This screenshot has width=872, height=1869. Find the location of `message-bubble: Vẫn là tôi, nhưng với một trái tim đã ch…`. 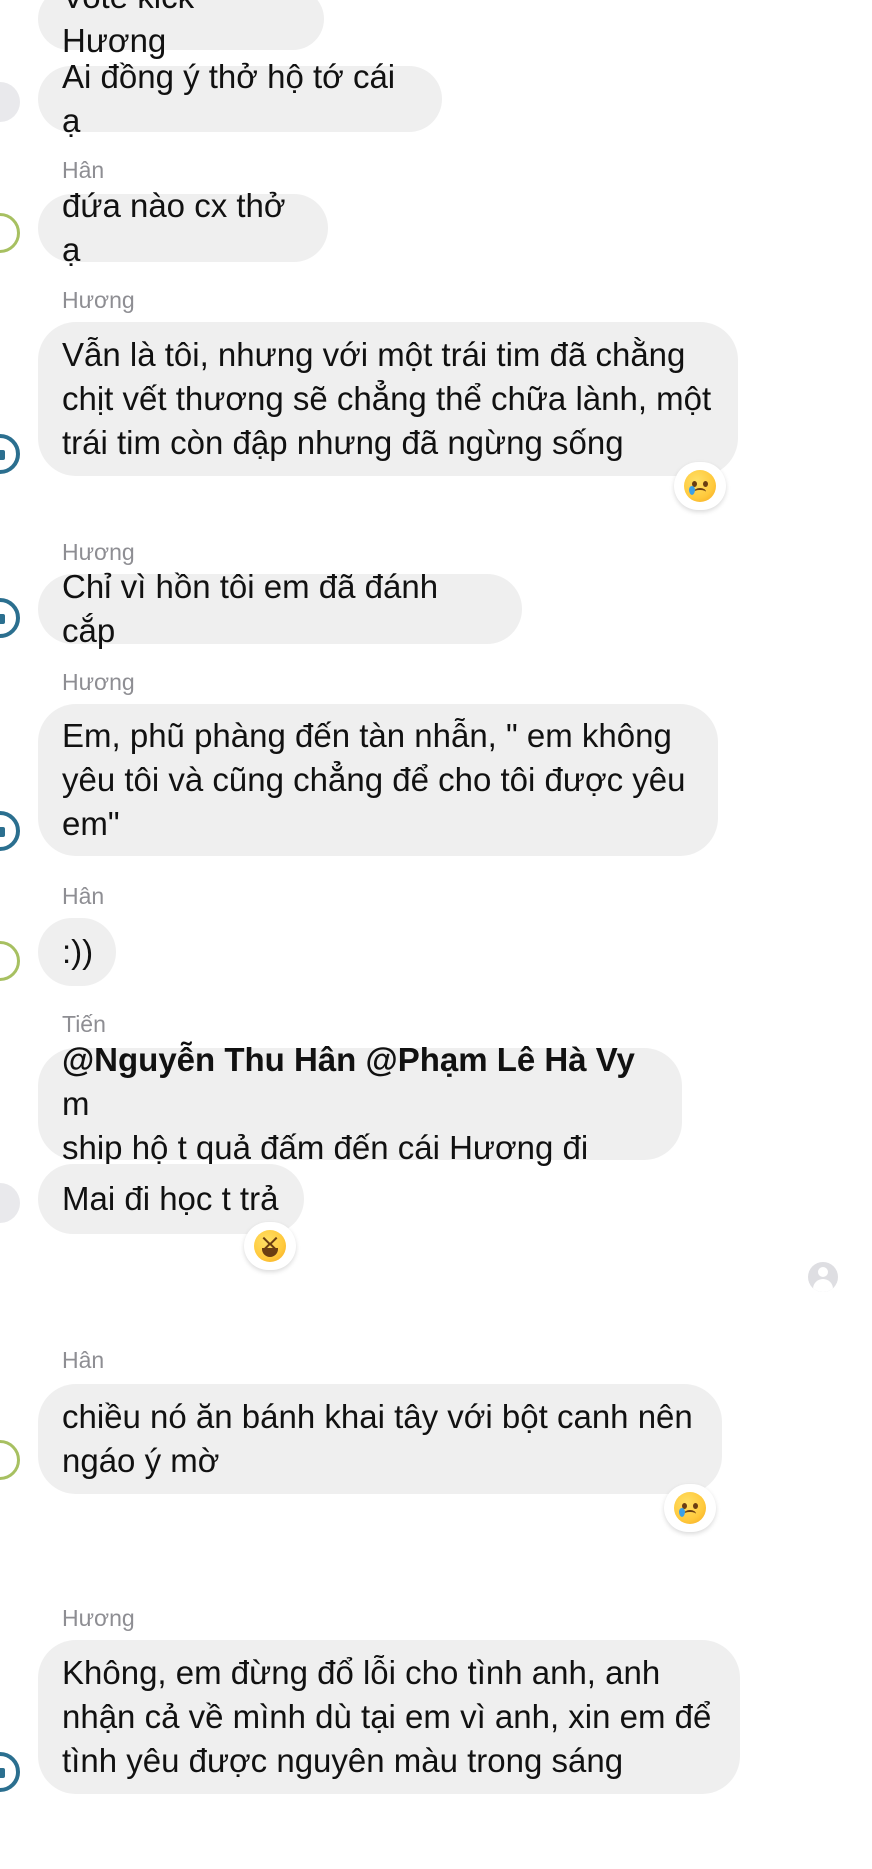

message-bubble: Vẫn là tôi, nhưng với một trái tim đã ch… is located at coordinates (388, 399).